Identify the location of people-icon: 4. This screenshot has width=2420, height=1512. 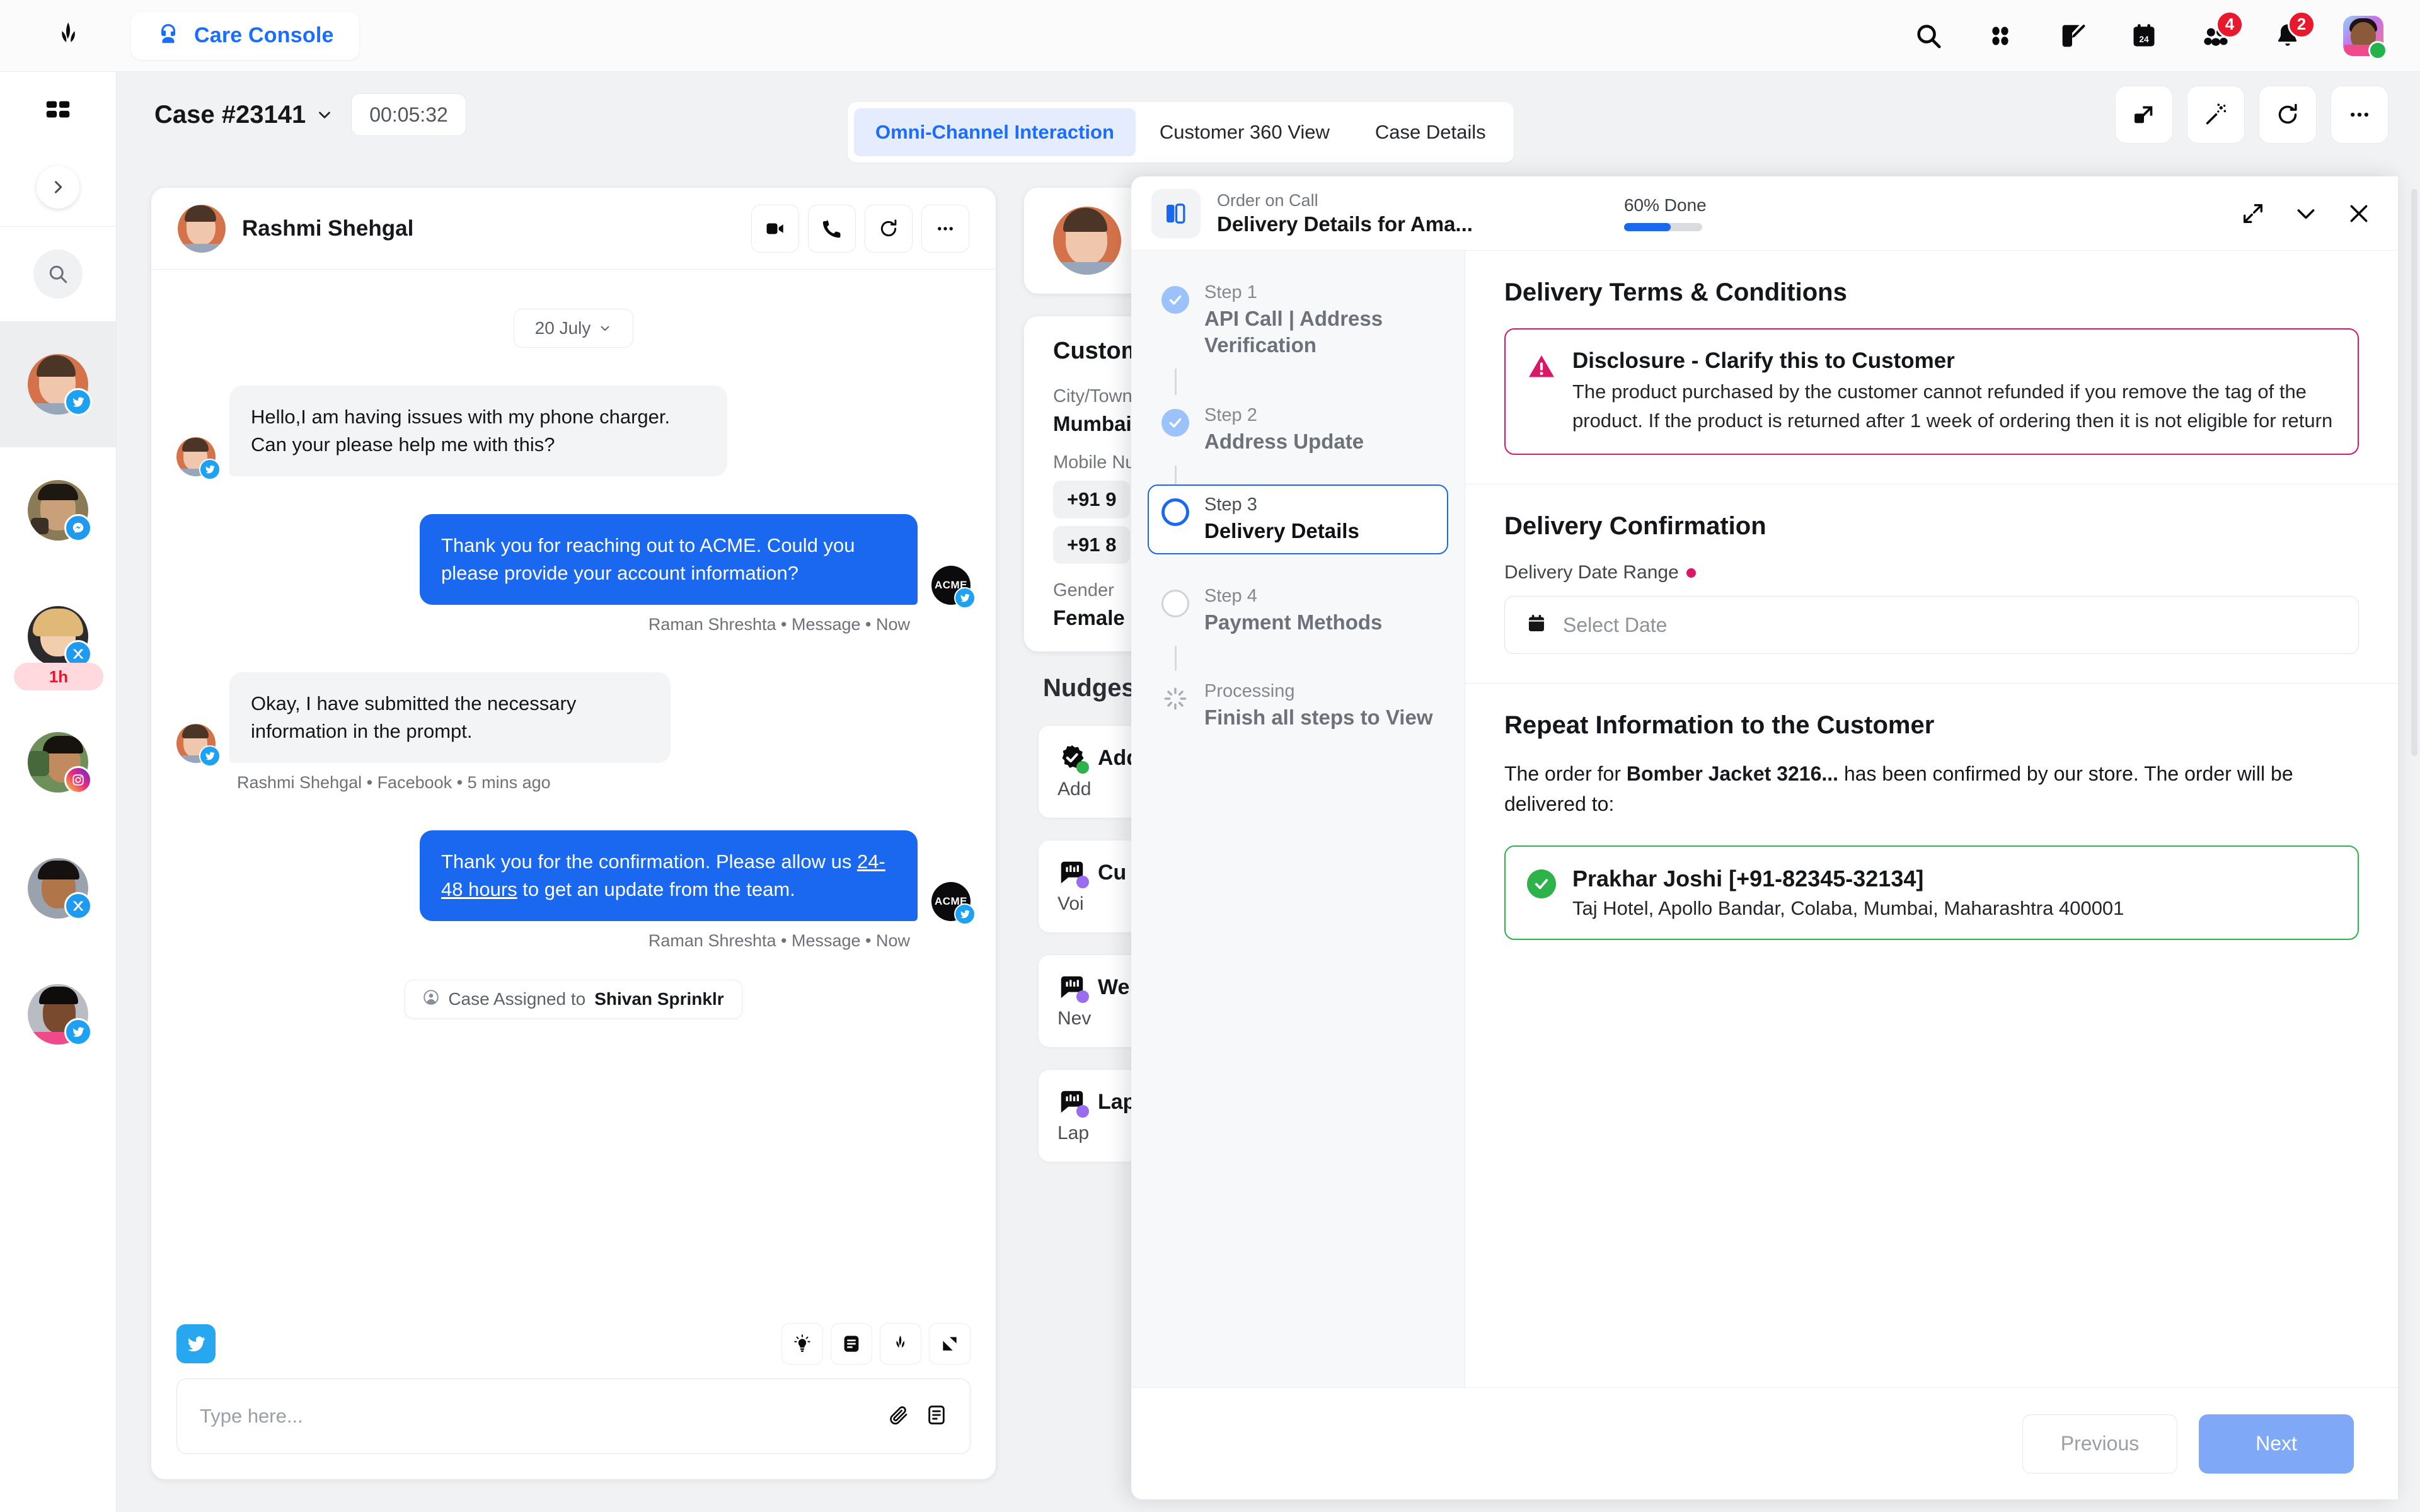
(2221, 32).